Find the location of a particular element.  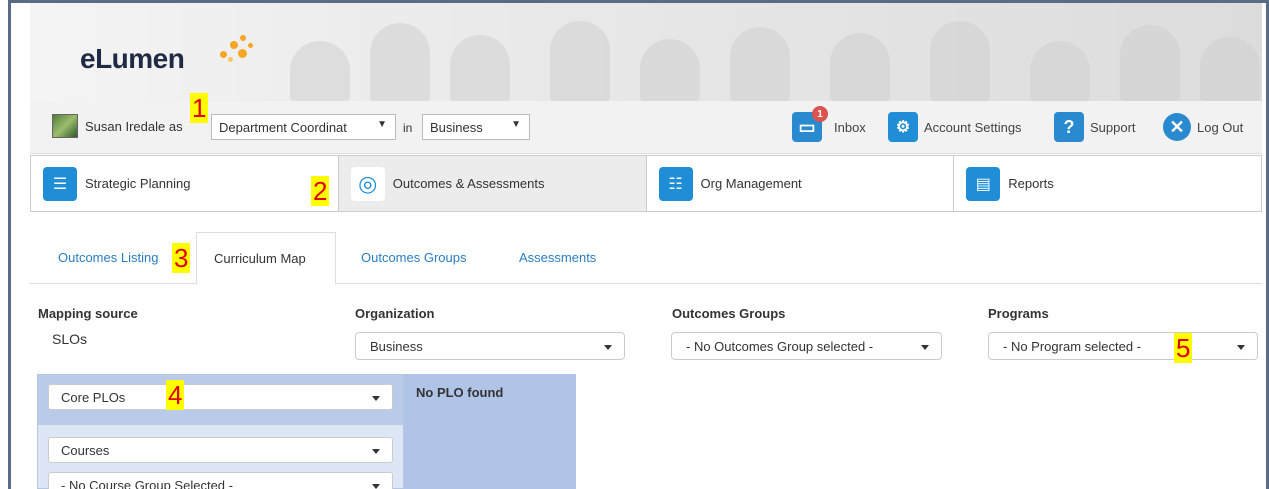

tab-outcomes-listing: Outcomes Listing is located at coordinates (108, 258).